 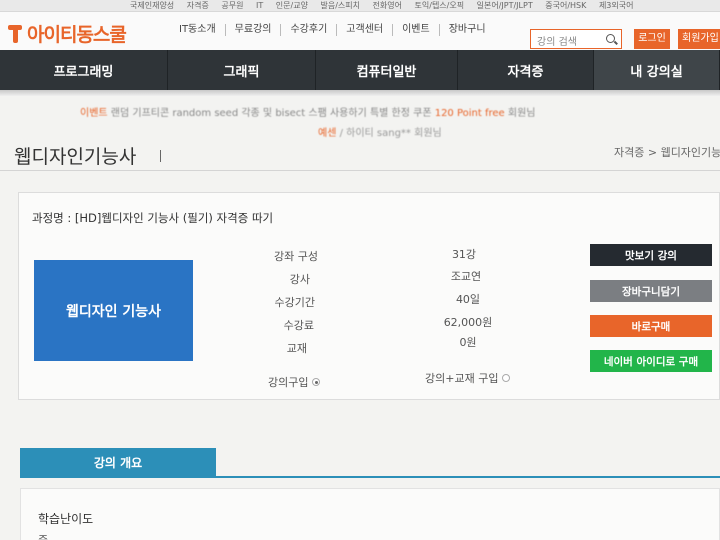 What do you see at coordinates (506, 378) in the screenshot?
I see `radio-unselected-icon` at bounding box center [506, 378].